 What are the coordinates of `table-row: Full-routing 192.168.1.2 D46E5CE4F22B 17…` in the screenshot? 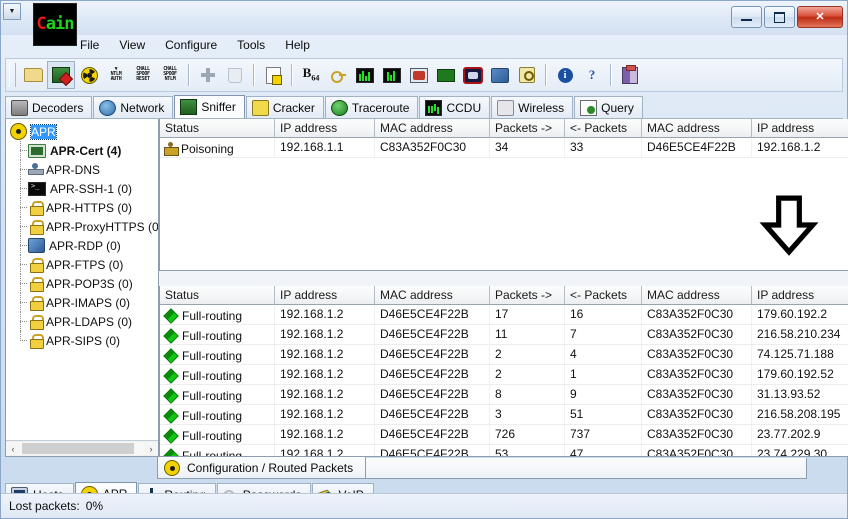 It's located at (504, 315).